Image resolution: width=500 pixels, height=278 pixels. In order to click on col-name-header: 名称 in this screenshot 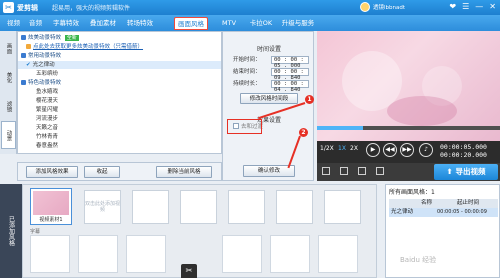, I will do `click(427, 203)`.